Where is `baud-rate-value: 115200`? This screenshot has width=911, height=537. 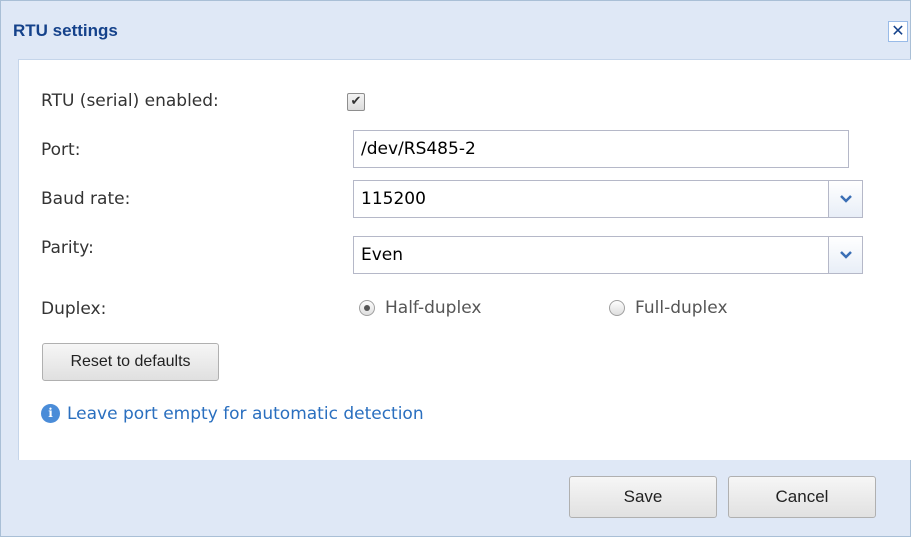 baud-rate-value: 115200 is located at coordinates (393, 199).